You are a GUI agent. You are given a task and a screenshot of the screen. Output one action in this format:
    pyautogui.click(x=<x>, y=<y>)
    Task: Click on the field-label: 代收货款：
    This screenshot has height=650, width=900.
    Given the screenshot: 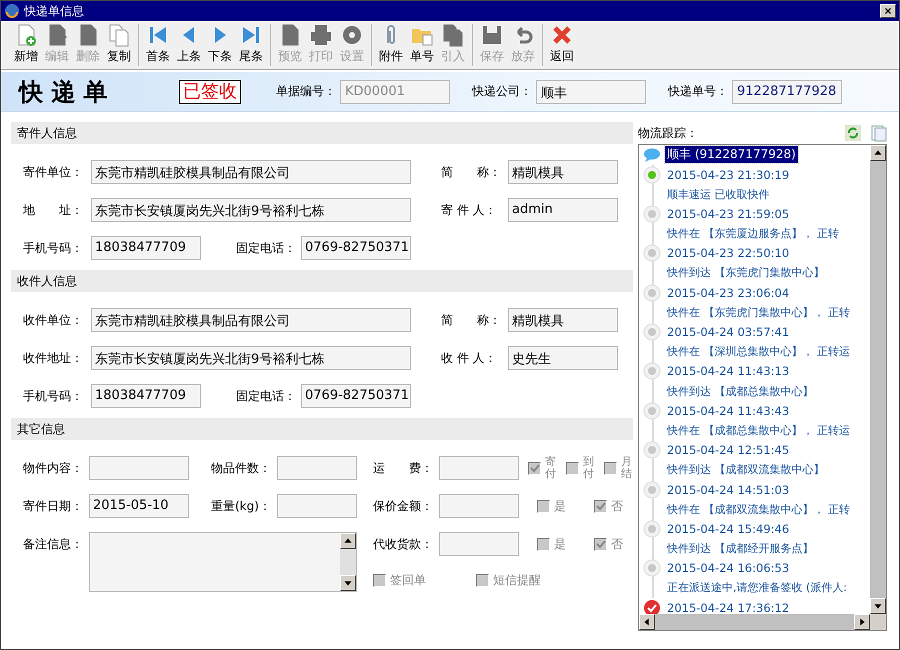 What is the action you would take?
    pyautogui.click(x=403, y=544)
    